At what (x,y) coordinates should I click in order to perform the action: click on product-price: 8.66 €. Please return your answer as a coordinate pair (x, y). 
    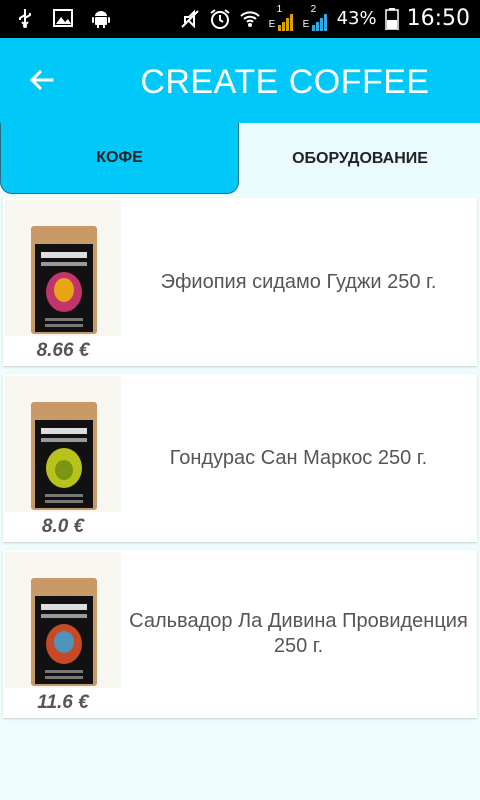
    Looking at the image, I should click on (63, 350).